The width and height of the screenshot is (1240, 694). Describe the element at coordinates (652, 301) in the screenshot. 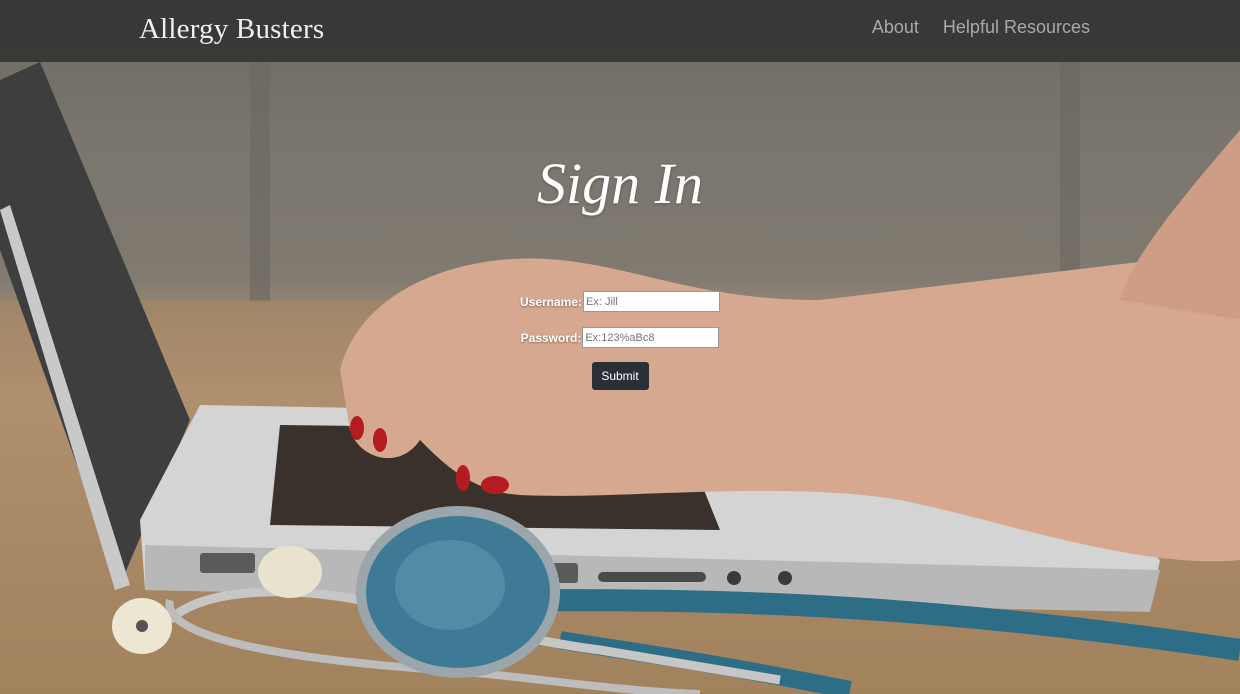

I see `username-input` at that location.